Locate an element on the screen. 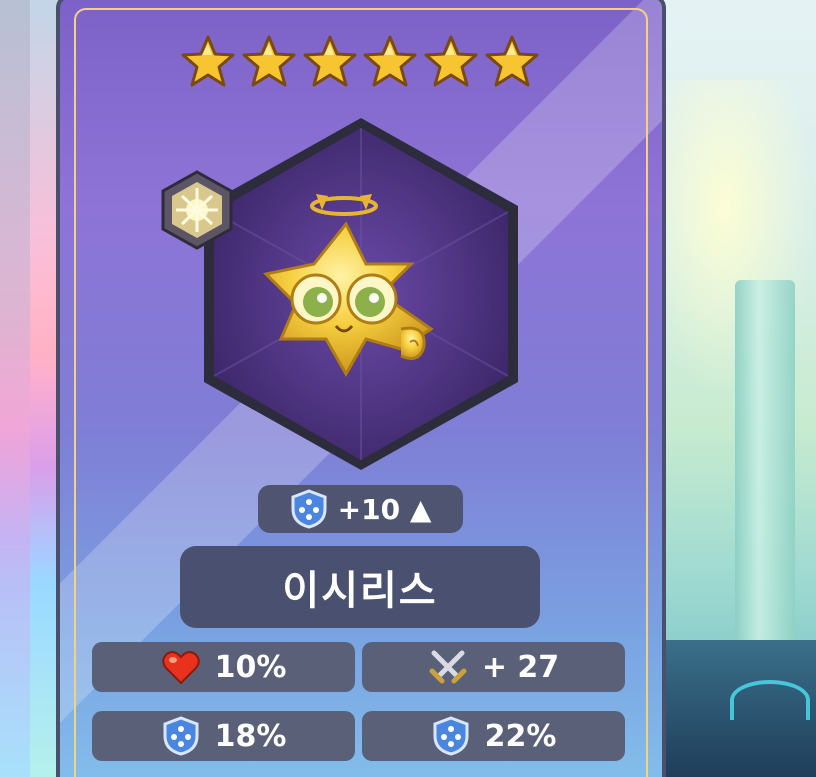 The width and height of the screenshot is (816, 777). stat-attack: + 27 is located at coordinates (493, 667).